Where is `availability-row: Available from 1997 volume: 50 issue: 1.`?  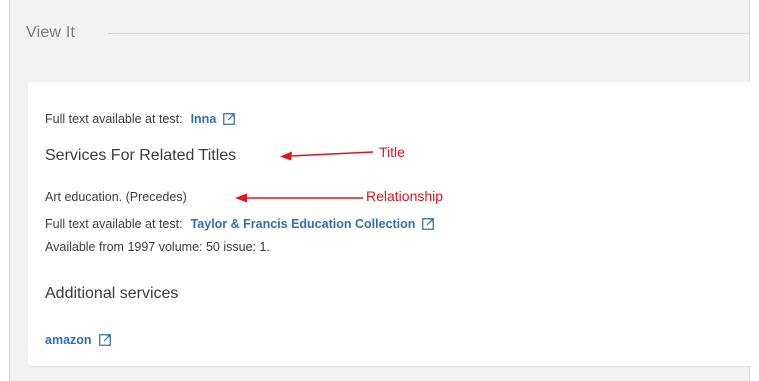
availability-row: Available from 1997 volume: 50 issue: 1. is located at coordinates (157, 247).